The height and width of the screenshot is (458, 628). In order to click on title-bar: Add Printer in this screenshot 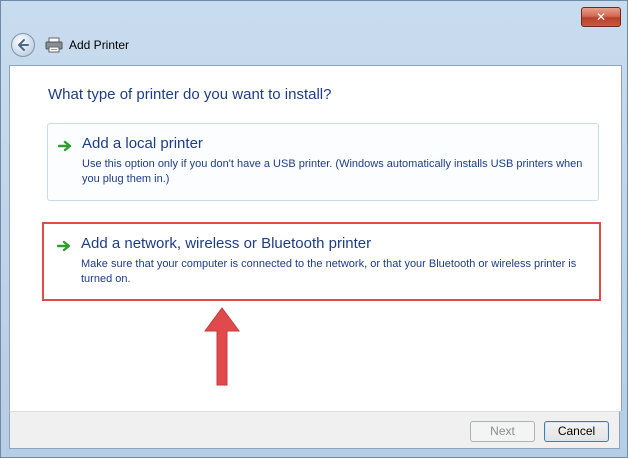, I will do `click(314, 46)`.